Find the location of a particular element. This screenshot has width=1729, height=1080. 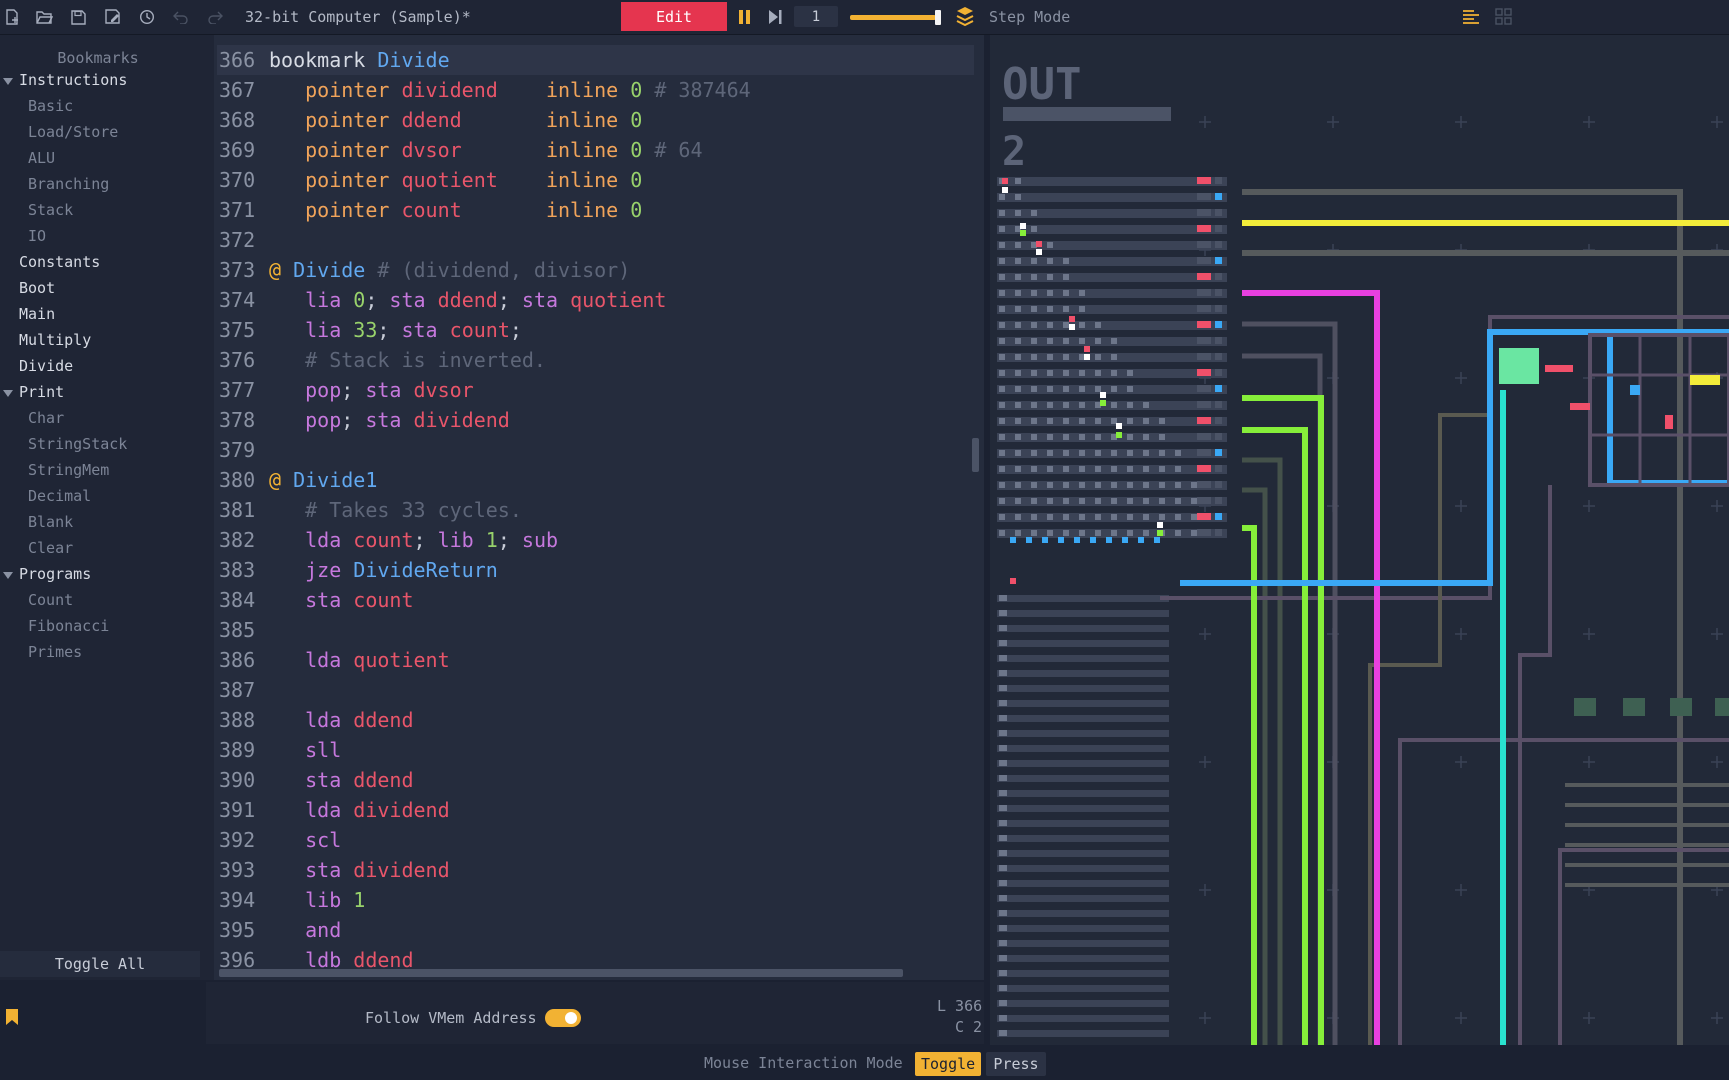

code-line: 388 lda ddend is located at coordinates (316, 720).